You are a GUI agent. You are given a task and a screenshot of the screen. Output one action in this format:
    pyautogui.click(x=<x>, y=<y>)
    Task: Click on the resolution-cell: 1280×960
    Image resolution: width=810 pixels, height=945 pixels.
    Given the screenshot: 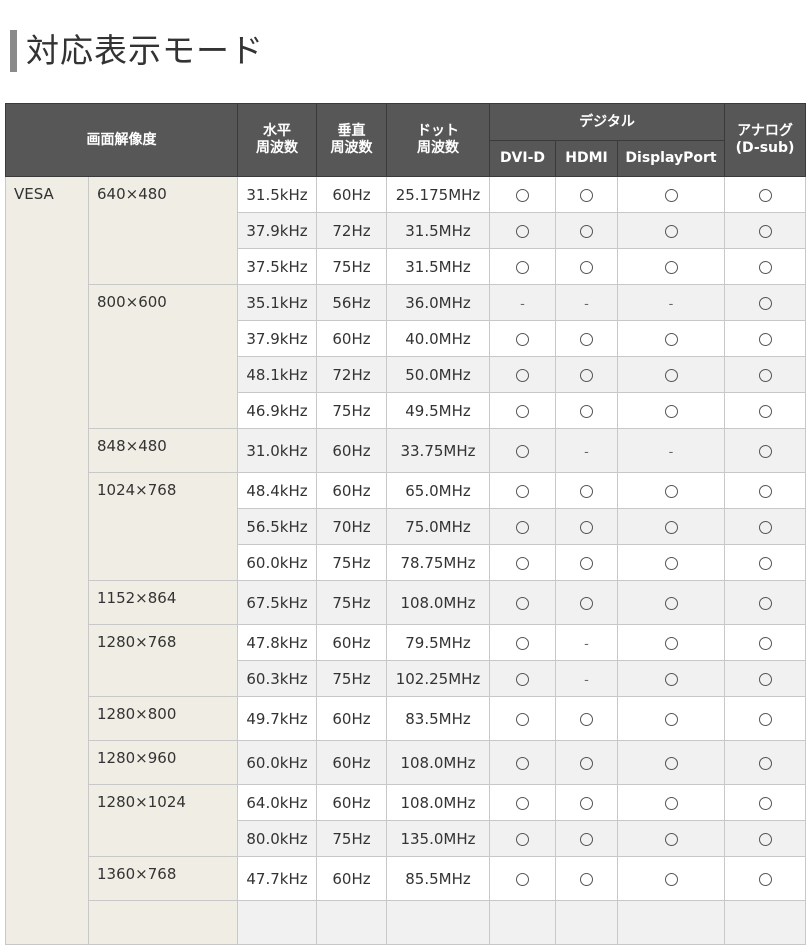 What is the action you would take?
    pyautogui.click(x=163, y=762)
    